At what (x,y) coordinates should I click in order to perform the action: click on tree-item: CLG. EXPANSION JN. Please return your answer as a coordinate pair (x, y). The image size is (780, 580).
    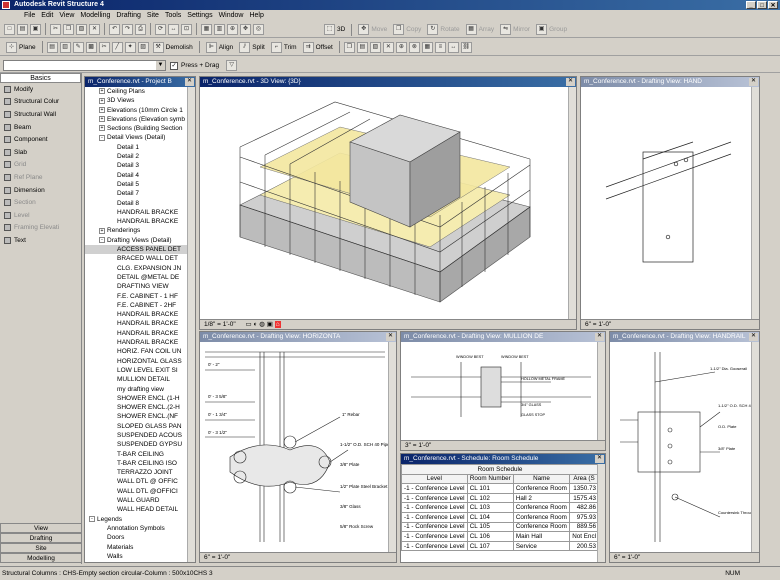
    Looking at the image, I should click on (140, 268).